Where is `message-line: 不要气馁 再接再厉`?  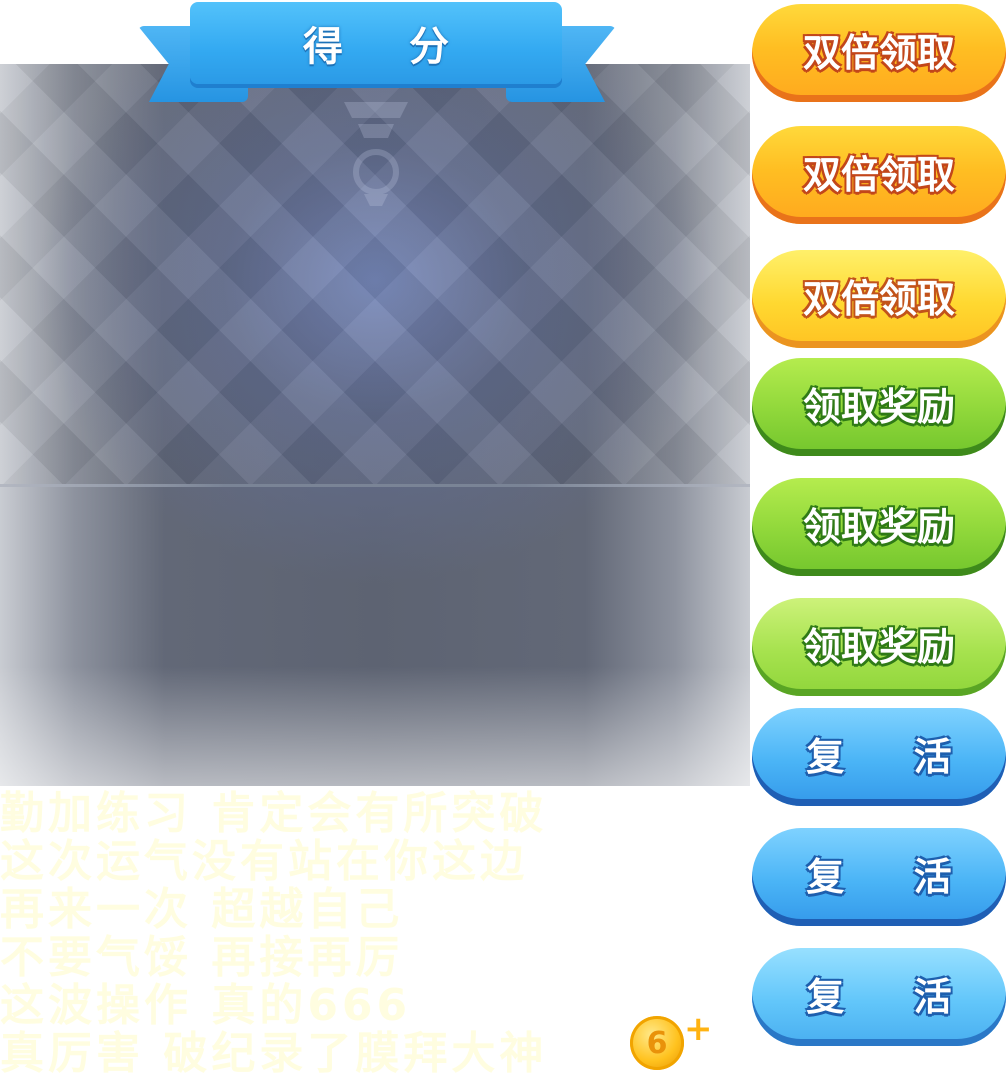
message-line: 不要气馁 再接再厉 is located at coordinates (202, 957).